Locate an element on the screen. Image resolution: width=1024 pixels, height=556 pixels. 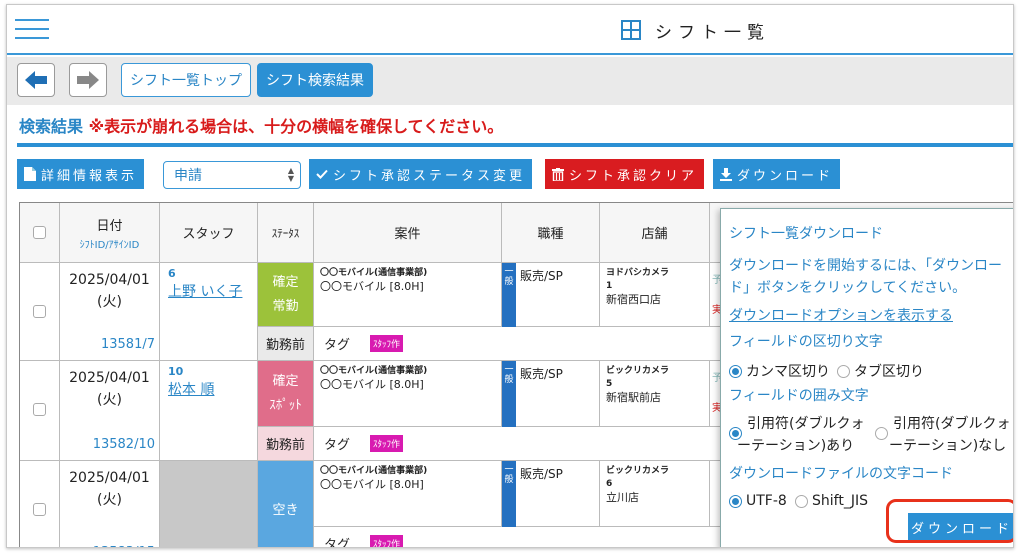
row-store: ヨドバシカメラ 1 新宿西口店 is located at coordinates (655, 295).